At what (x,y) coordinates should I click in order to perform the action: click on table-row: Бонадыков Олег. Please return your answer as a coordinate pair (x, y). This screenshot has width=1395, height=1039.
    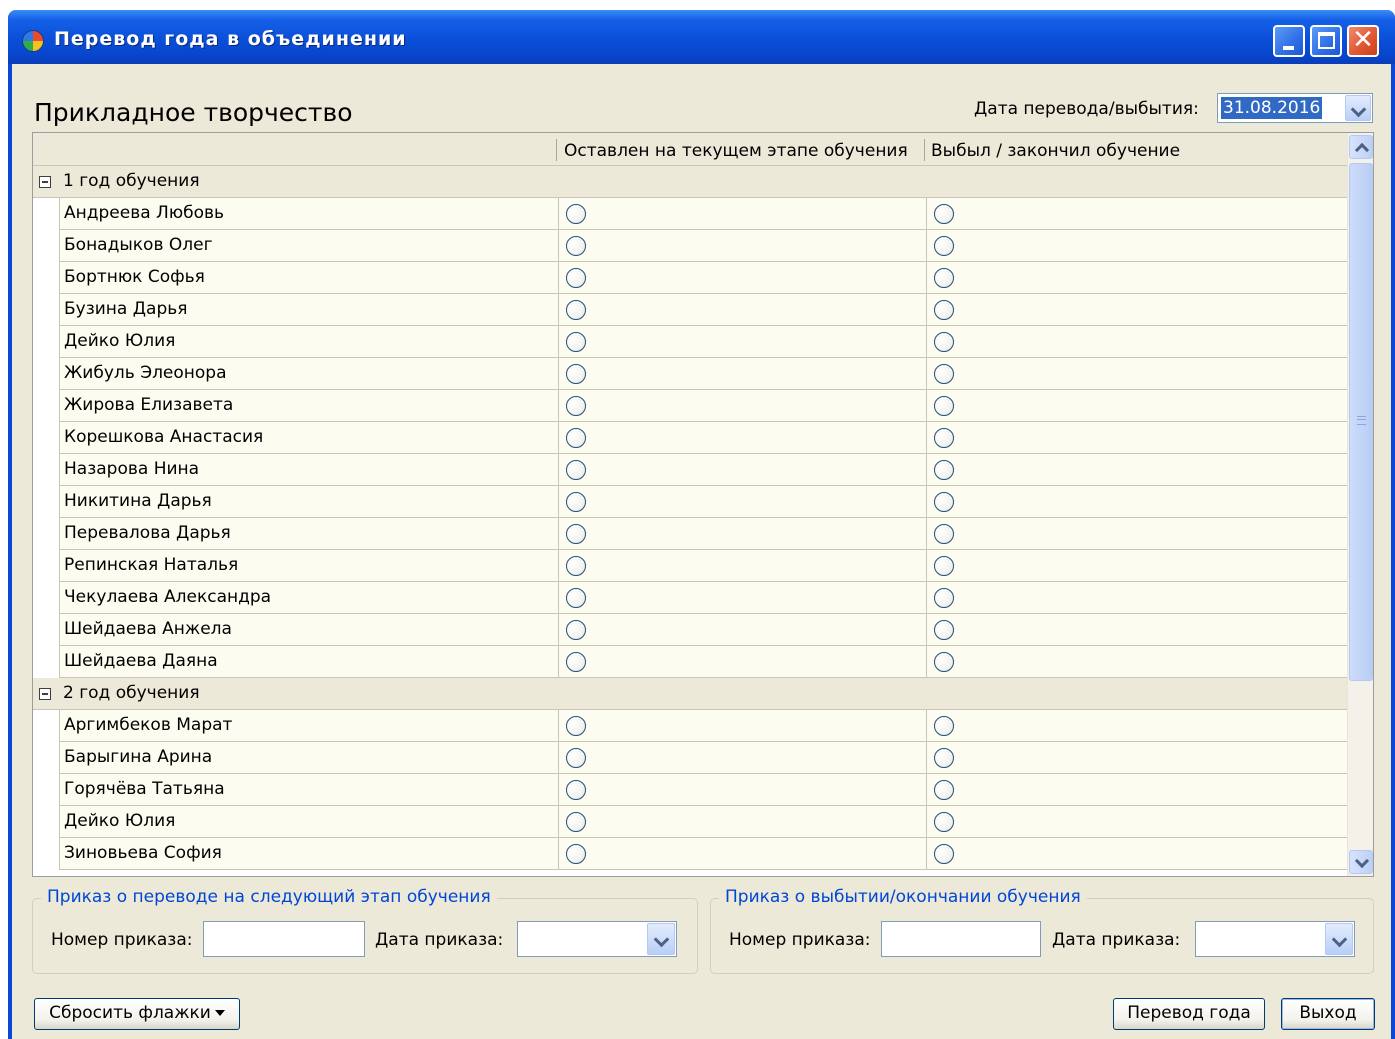
    Looking at the image, I should click on (703, 246).